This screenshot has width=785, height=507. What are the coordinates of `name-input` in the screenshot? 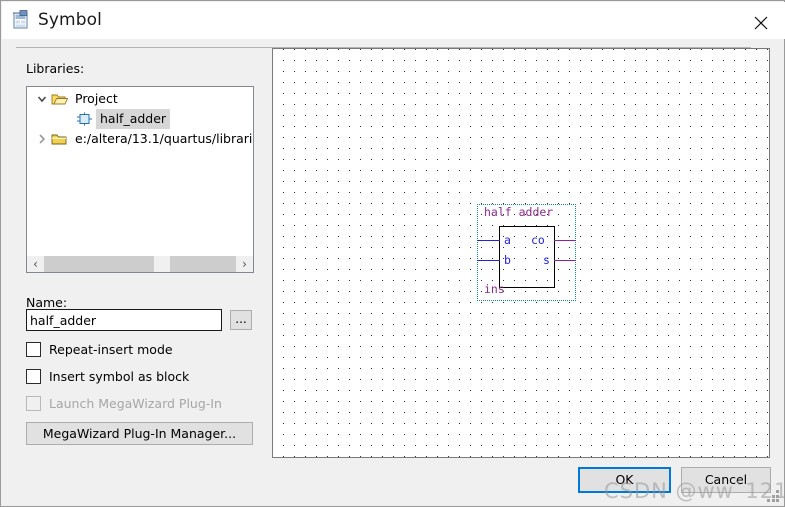 It's located at (124, 320).